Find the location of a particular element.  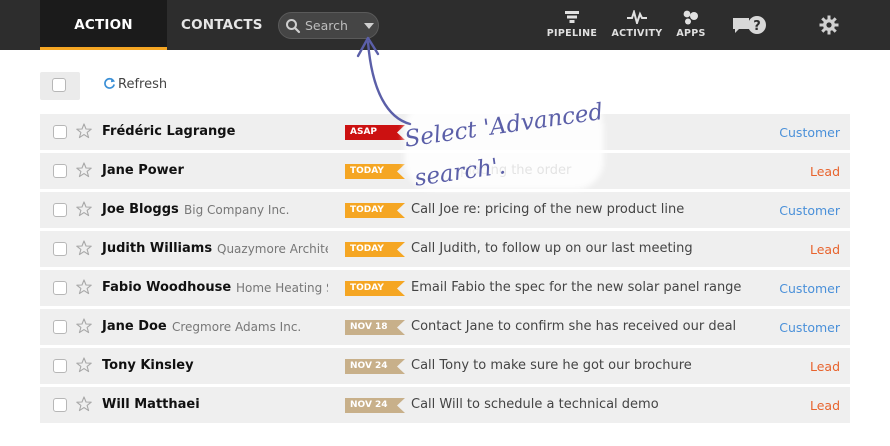

select-all-checkbox-container is located at coordinates (60, 86).